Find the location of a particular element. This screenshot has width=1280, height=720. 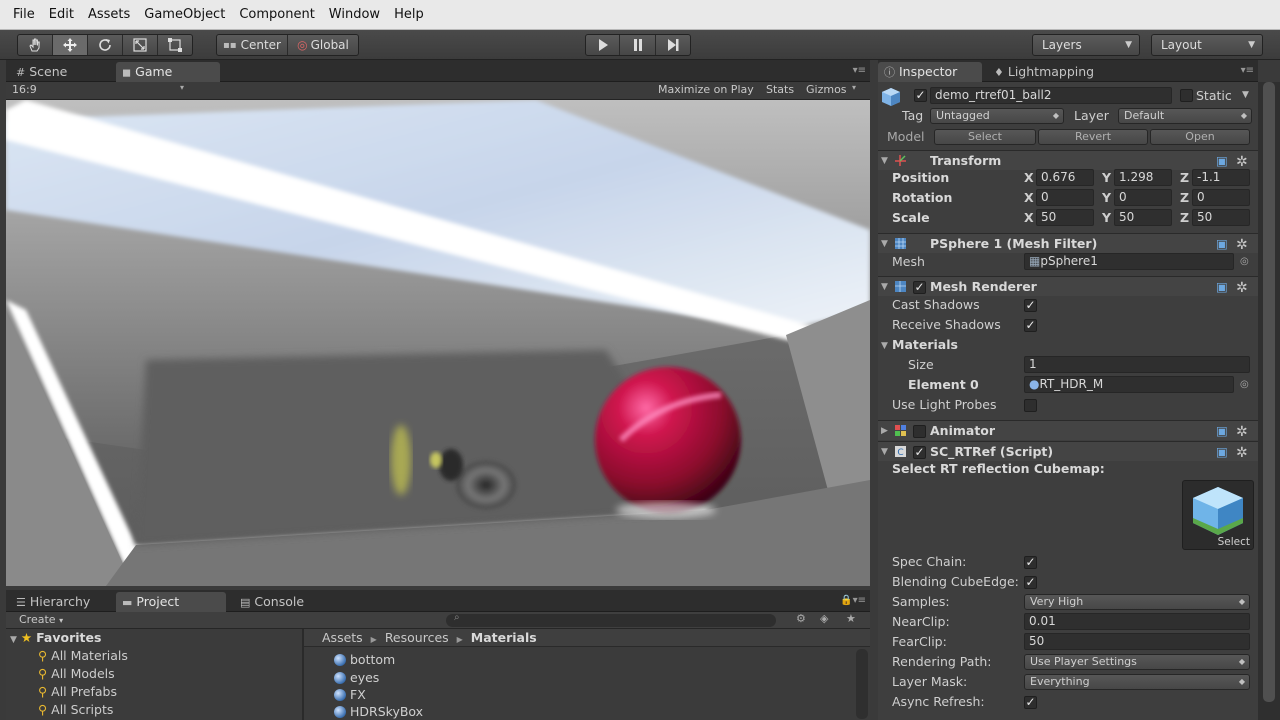

async-refresh-checkbox: ✓ is located at coordinates (1030, 702).